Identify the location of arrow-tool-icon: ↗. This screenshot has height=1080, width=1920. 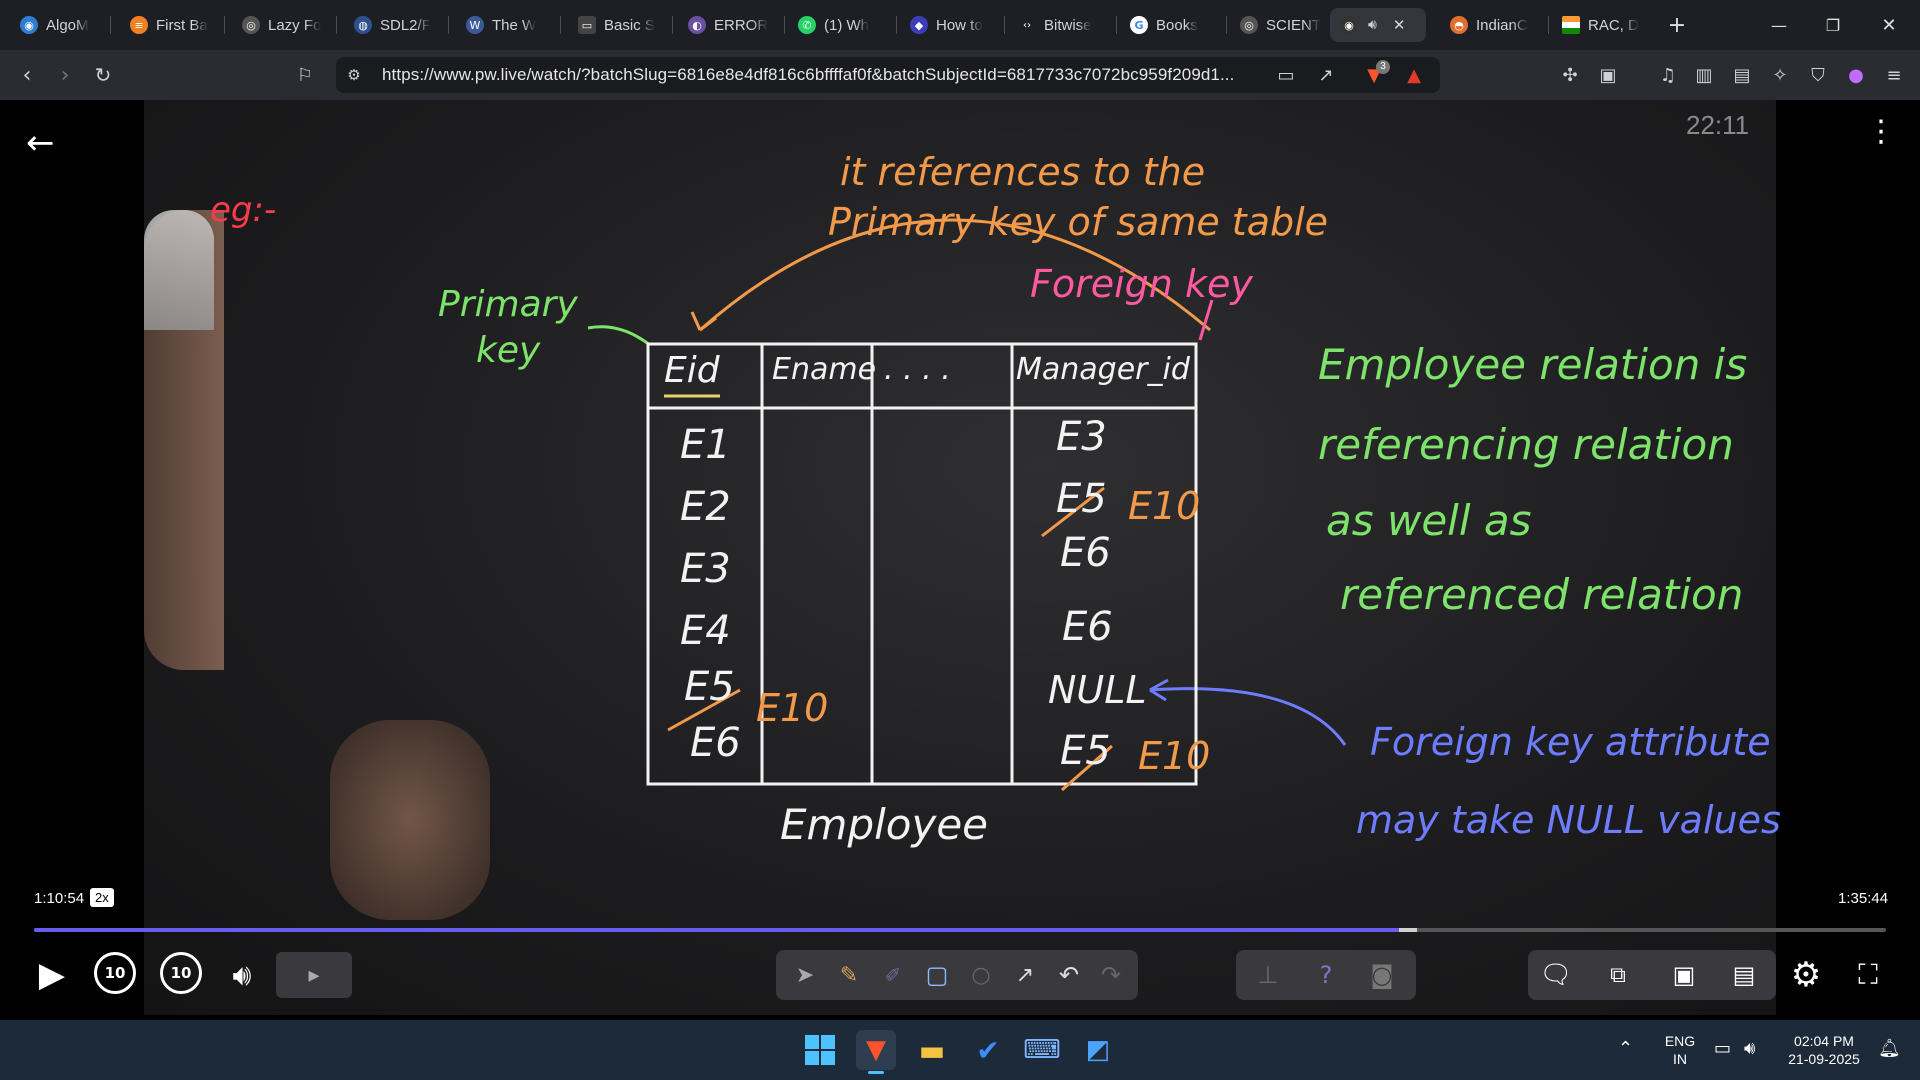
(1025, 975).